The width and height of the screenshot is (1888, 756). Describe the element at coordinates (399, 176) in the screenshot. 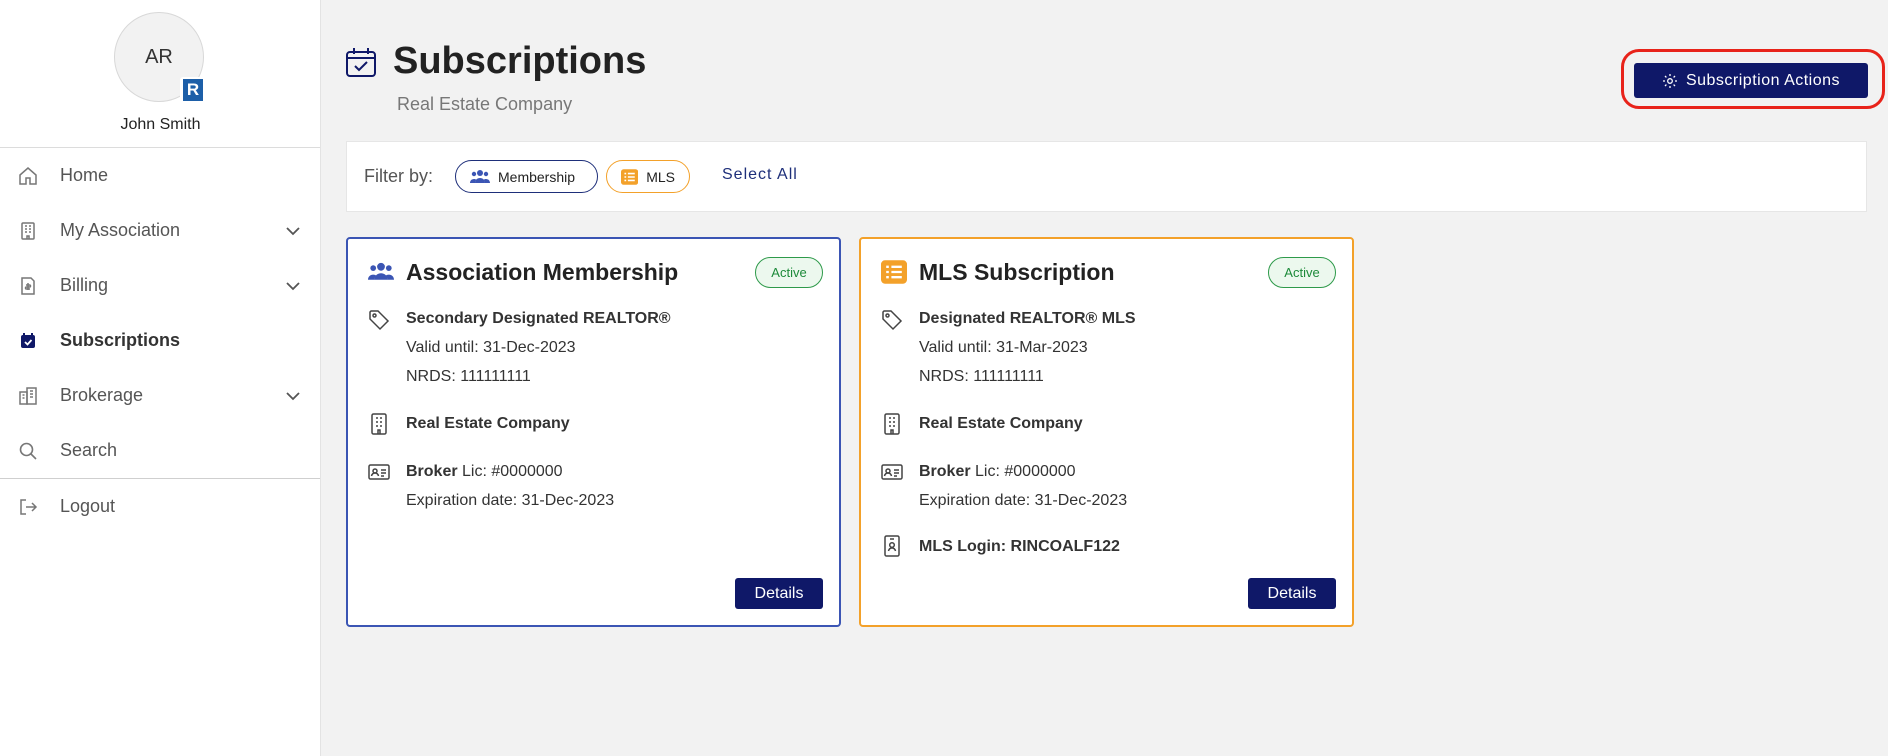

I see `filter-label: Filter by:` at that location.